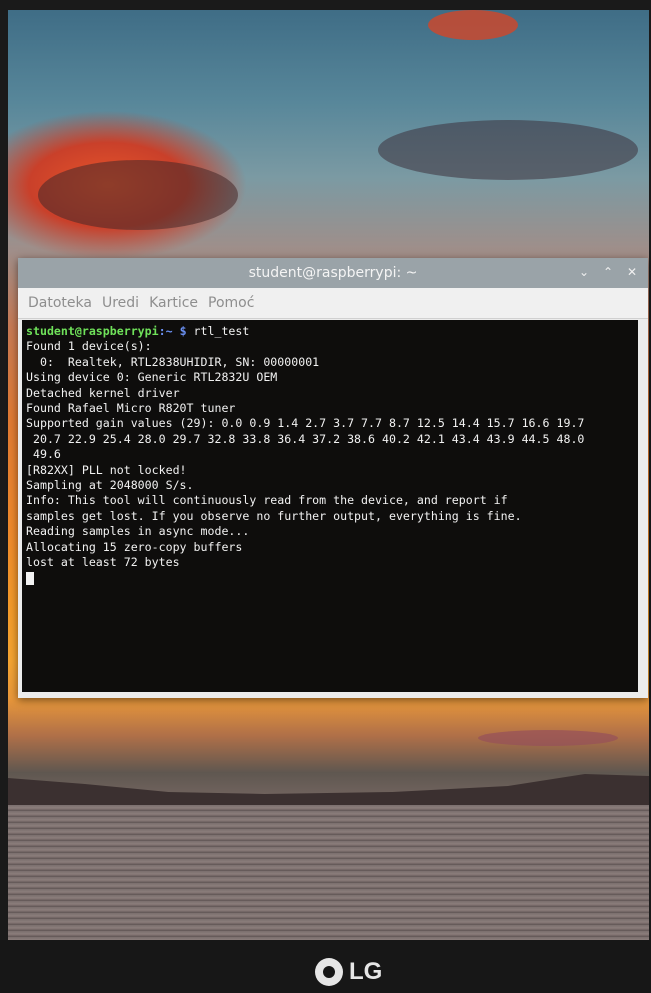 The image size is (651, 993). I want to click on prompt-path: :~ $, so click(176, 331).